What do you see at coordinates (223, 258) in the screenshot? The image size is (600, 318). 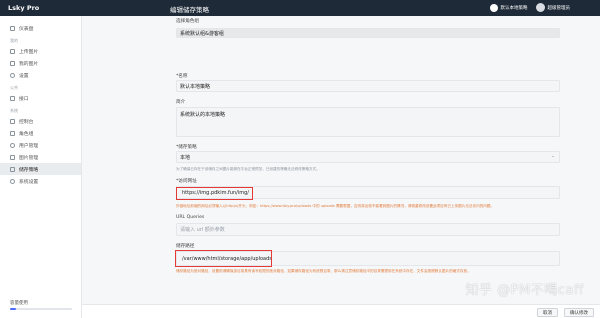 I see `path-highlight-box` at bounding box center [223, 258].